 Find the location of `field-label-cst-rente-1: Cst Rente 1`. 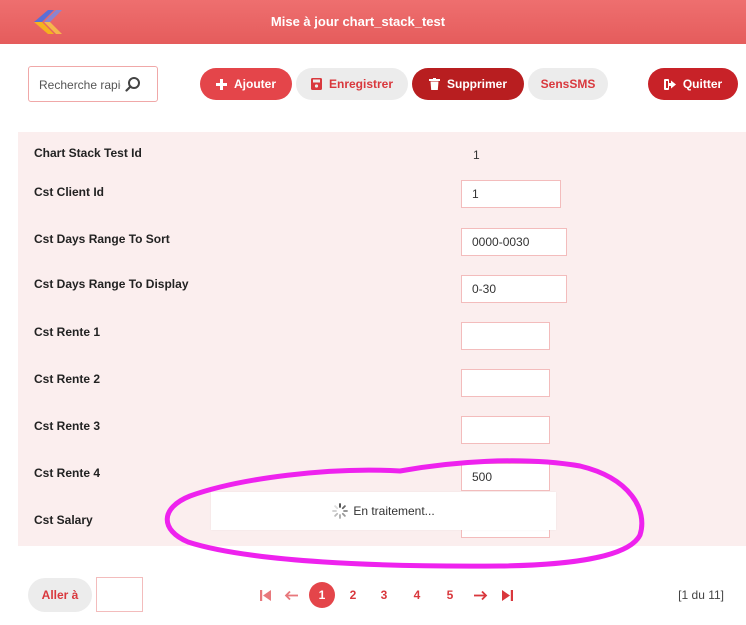

field-label-cst-rente-1: Cst Rente 1 is located at coordinates (67, 332).